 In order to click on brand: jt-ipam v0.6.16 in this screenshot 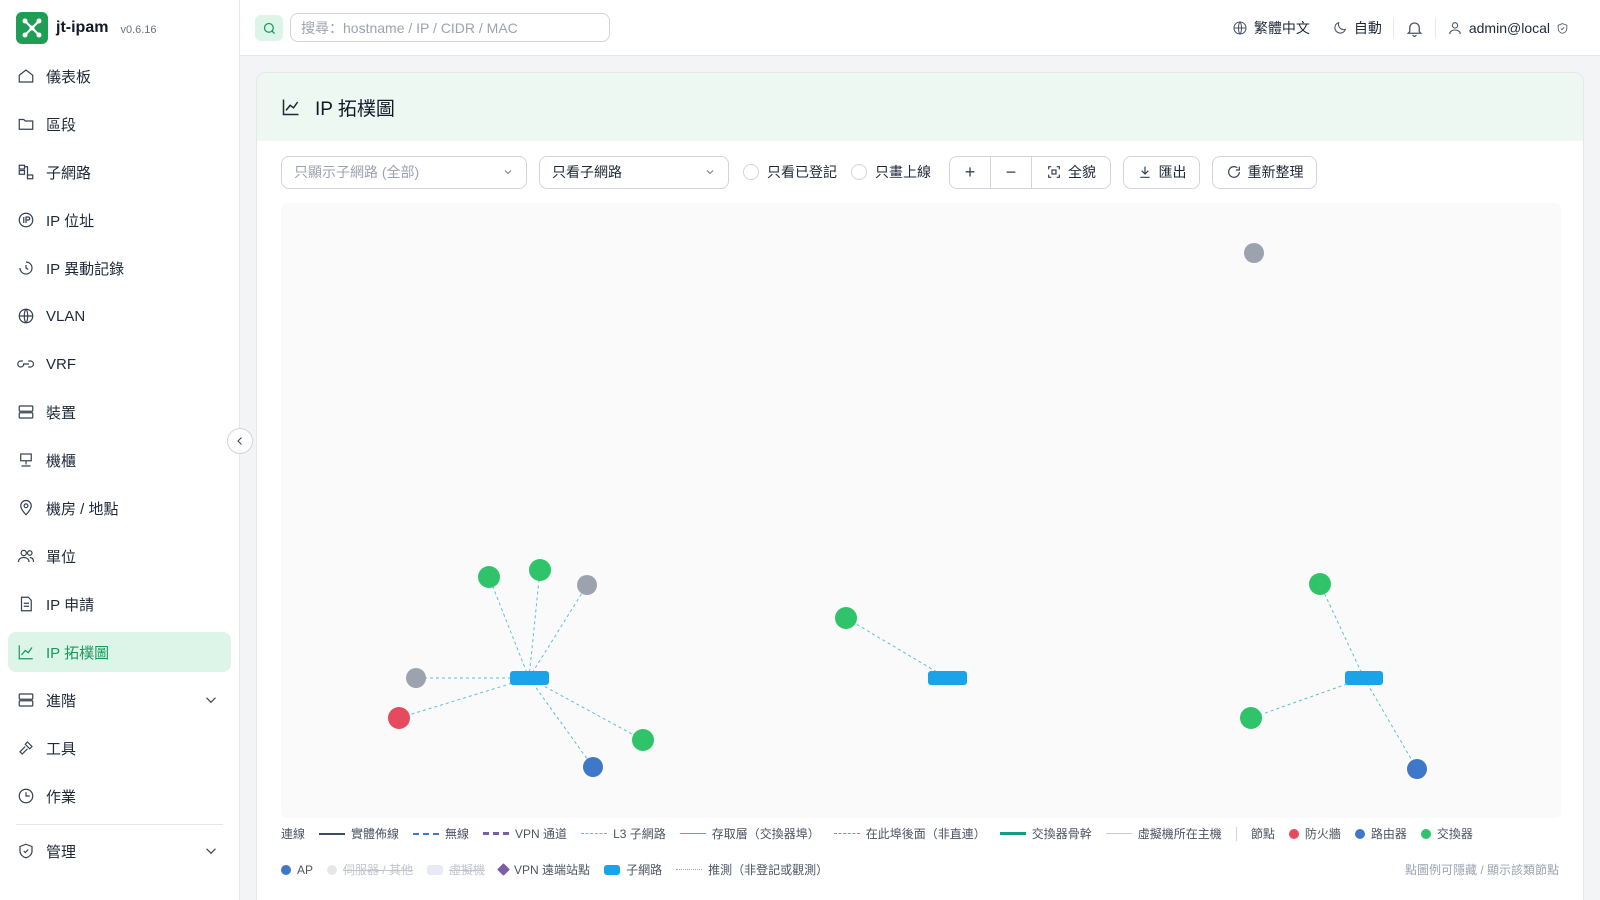, I will do `click(119, 28)`.